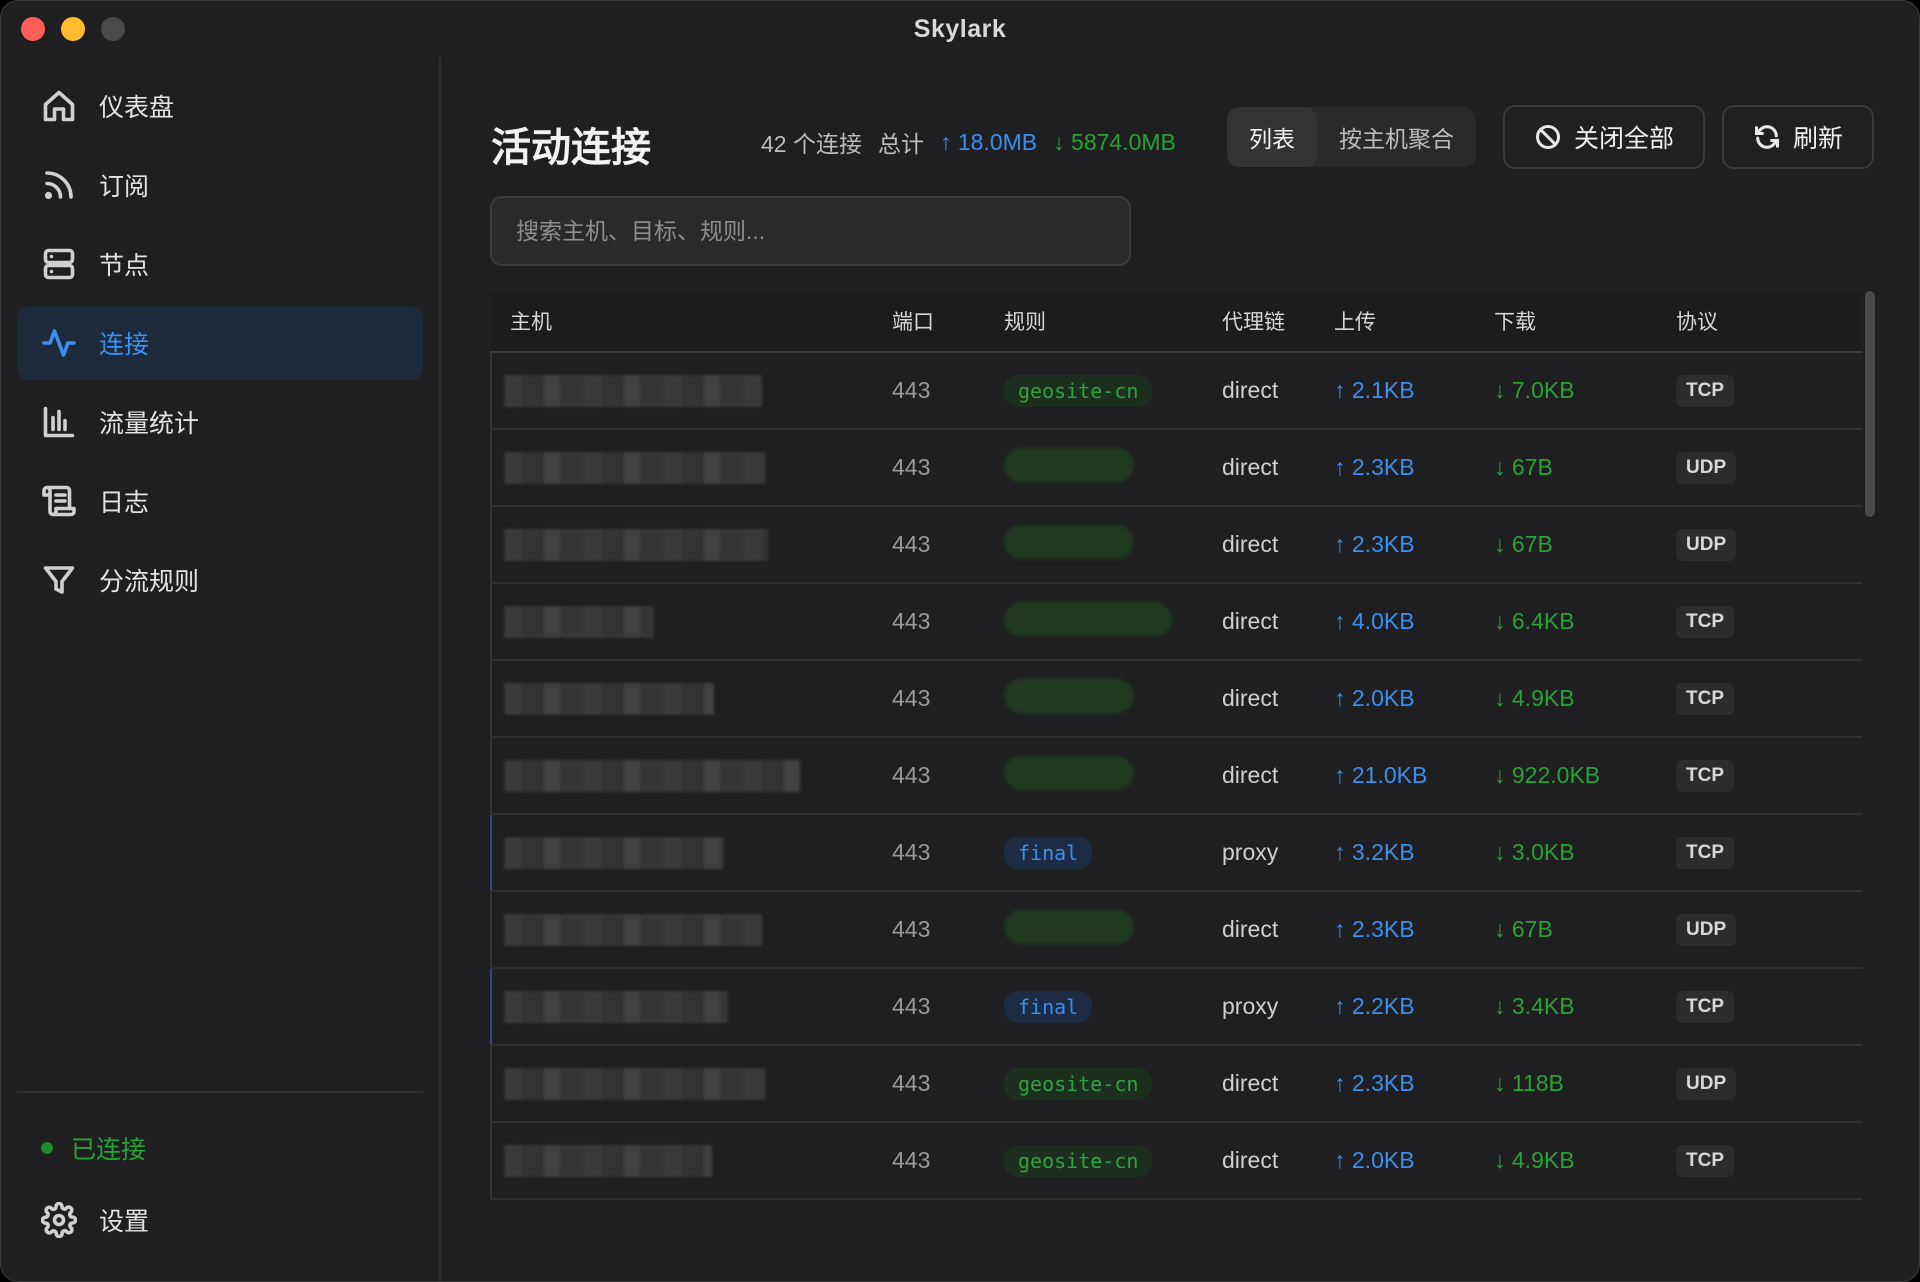 This screenshot has height=1282, width=1920. I want to click on minimize-window-button, so click(73, 29).